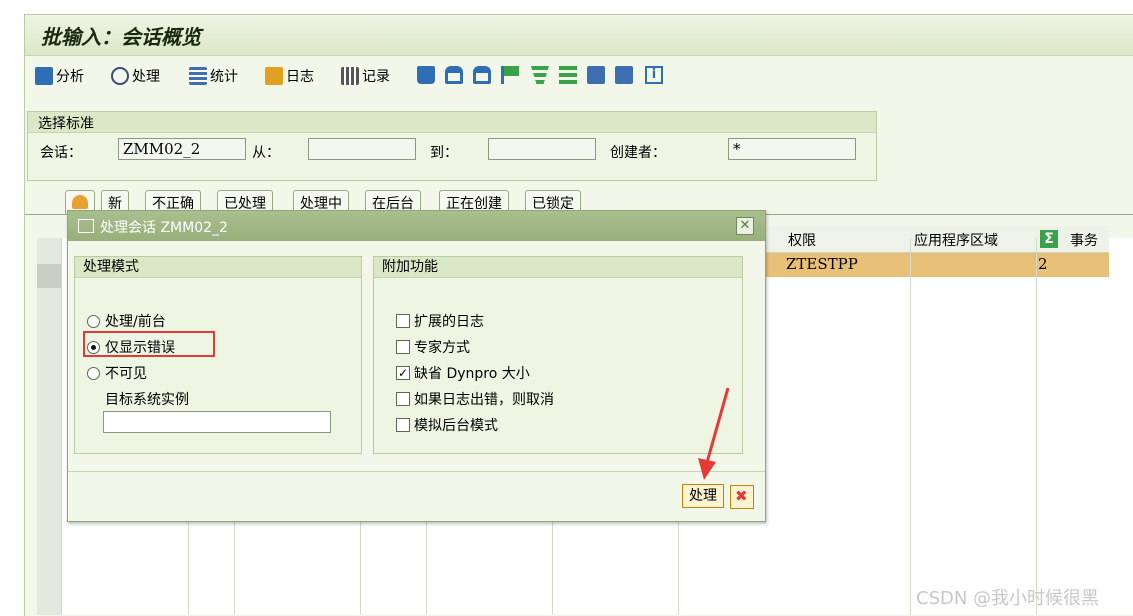 This screenshot has height=616, width=1133. What do you see at coordinates (93, 373) in the screenshot?
I see `radio-invisible` at bounding box center [93, 373].